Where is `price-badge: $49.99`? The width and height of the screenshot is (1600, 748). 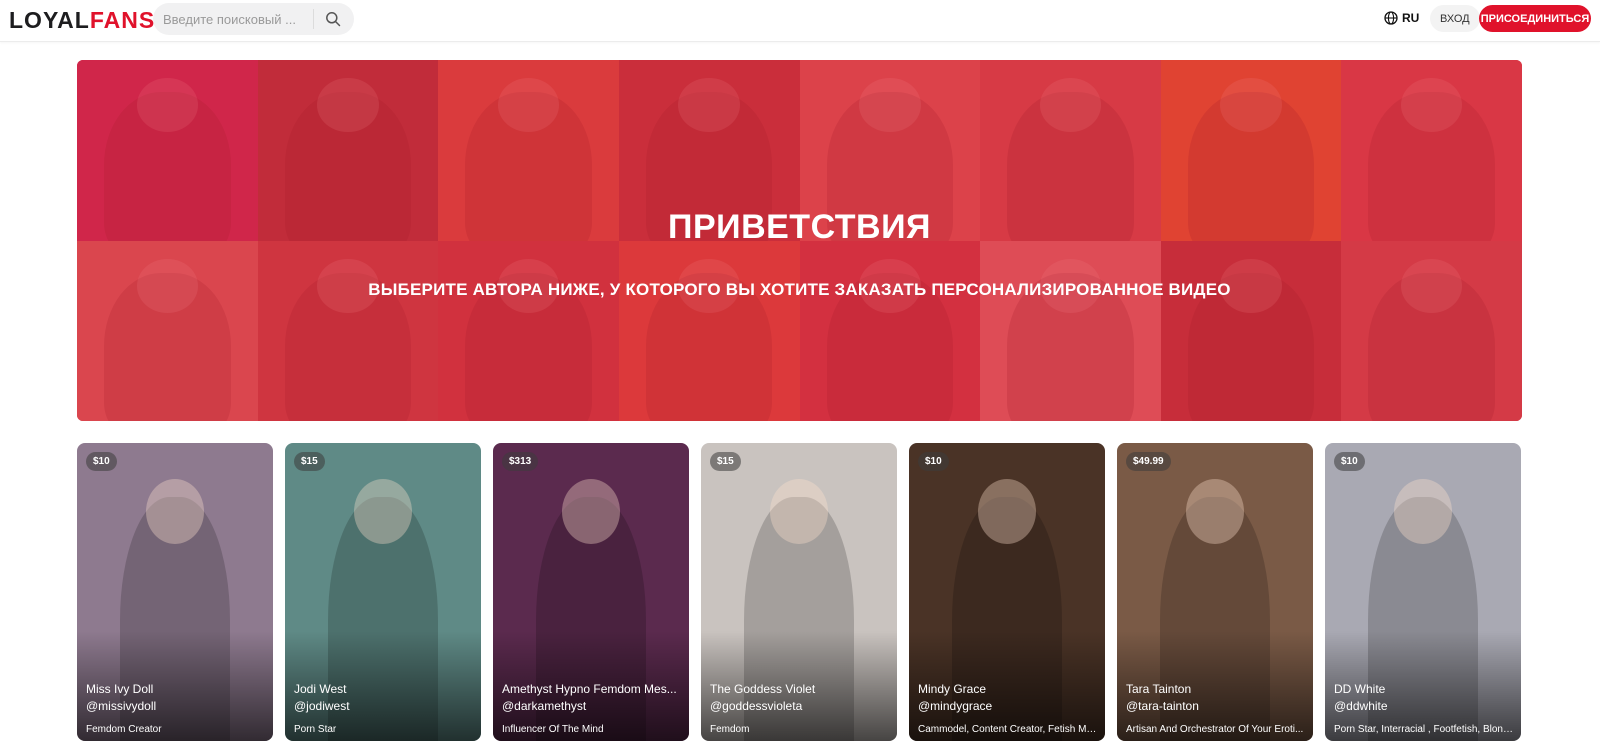 price-badge: $49.99 is located at coordinates (1148, 461).